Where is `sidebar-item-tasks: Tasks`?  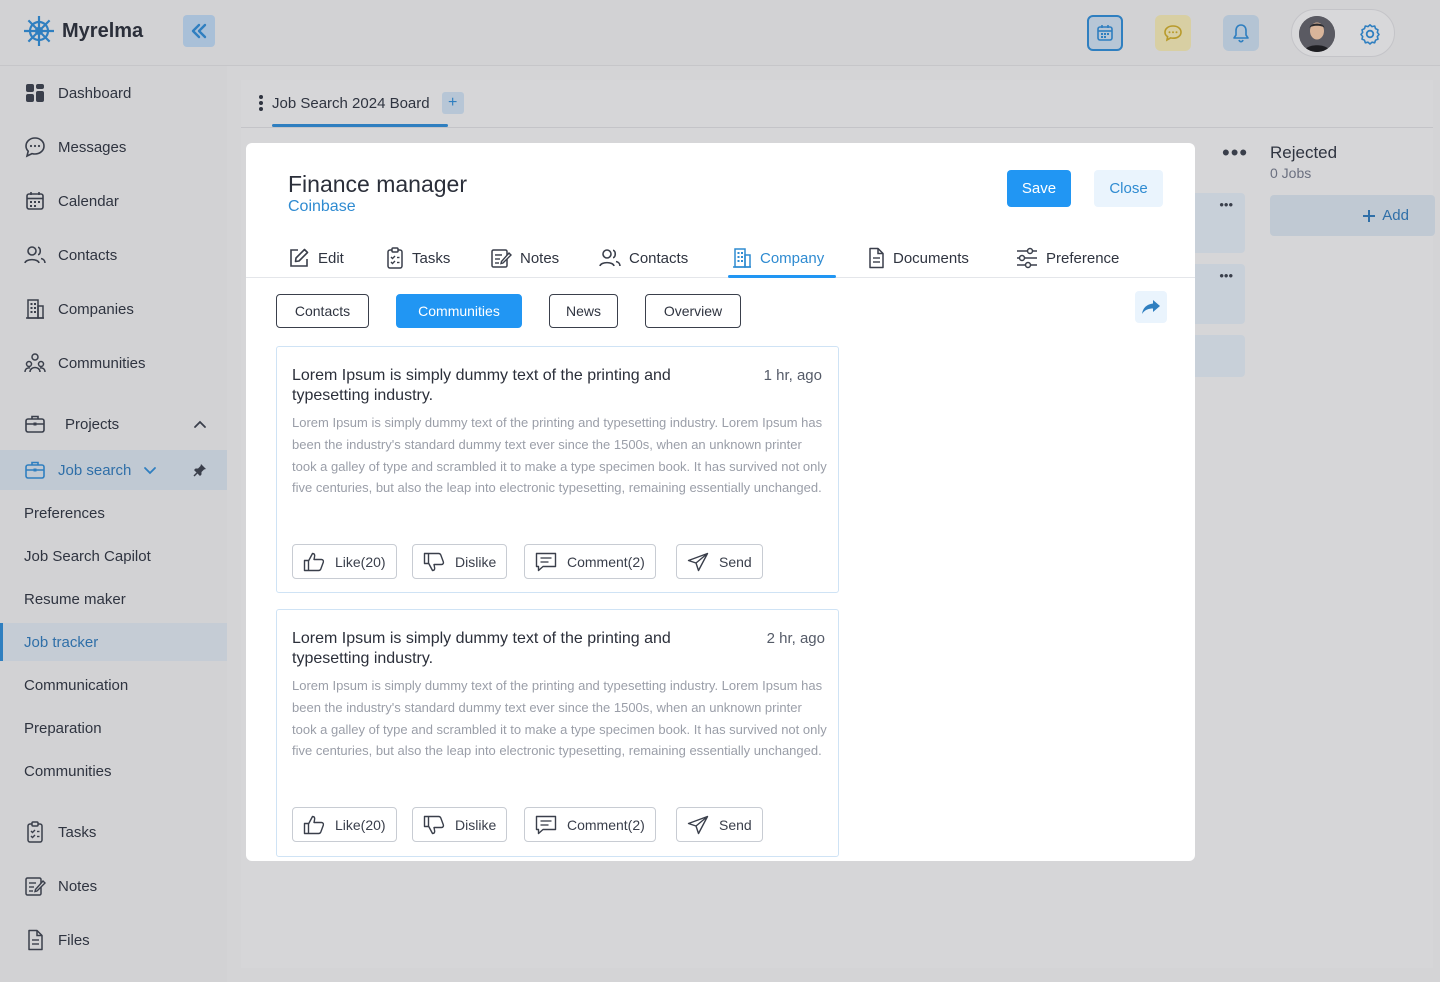
sidebar-item-tasks: Tasks is located at coordinates (113, 832).